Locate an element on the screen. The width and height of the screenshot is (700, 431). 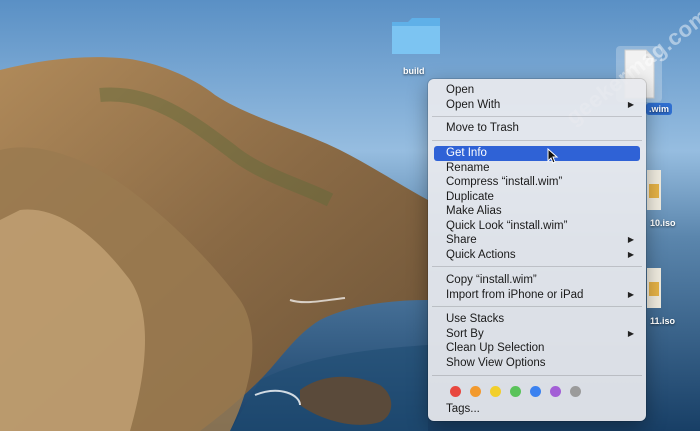
file-label-selected: .wim is located at coordinates (659, 109).